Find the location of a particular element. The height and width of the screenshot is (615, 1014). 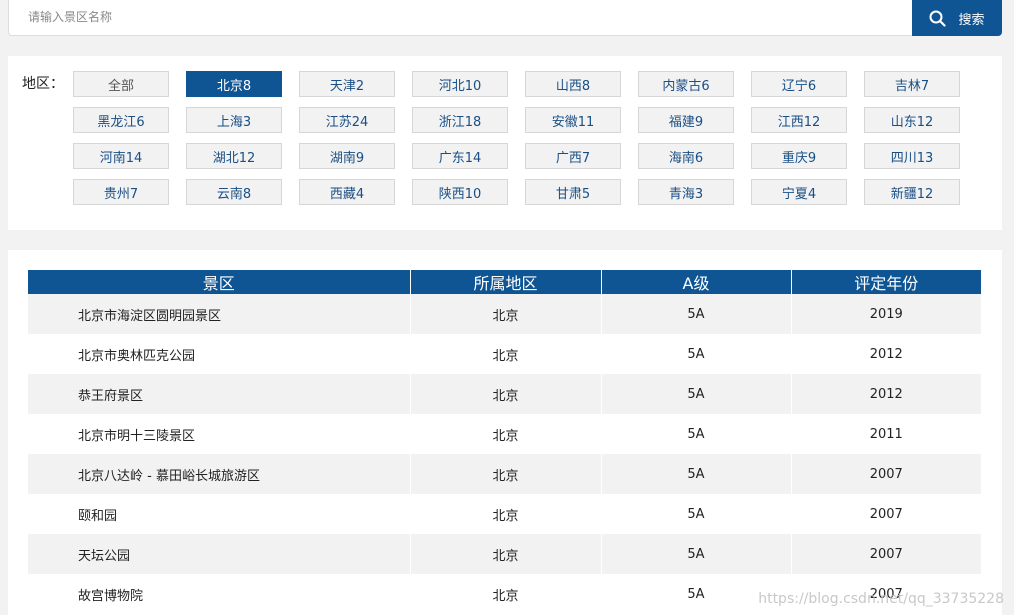

table-header-row: 景区 所属地区 A级 评定年份 is located at coordinates (504, 282).